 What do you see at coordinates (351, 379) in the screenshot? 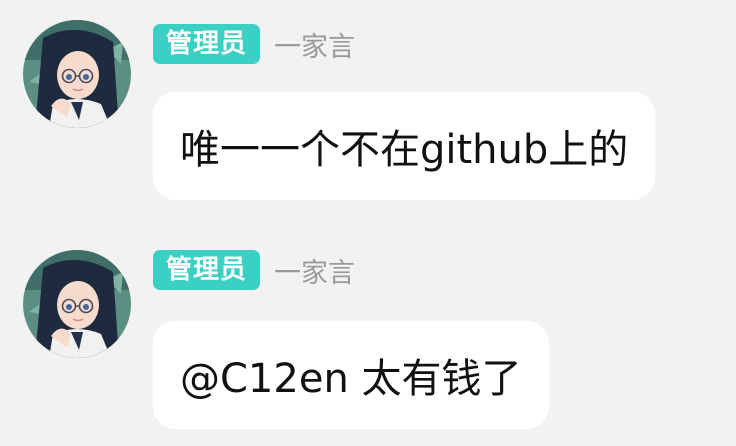
I see `message-text: @C12en 太有钱了` at bounding box center [351, 379].